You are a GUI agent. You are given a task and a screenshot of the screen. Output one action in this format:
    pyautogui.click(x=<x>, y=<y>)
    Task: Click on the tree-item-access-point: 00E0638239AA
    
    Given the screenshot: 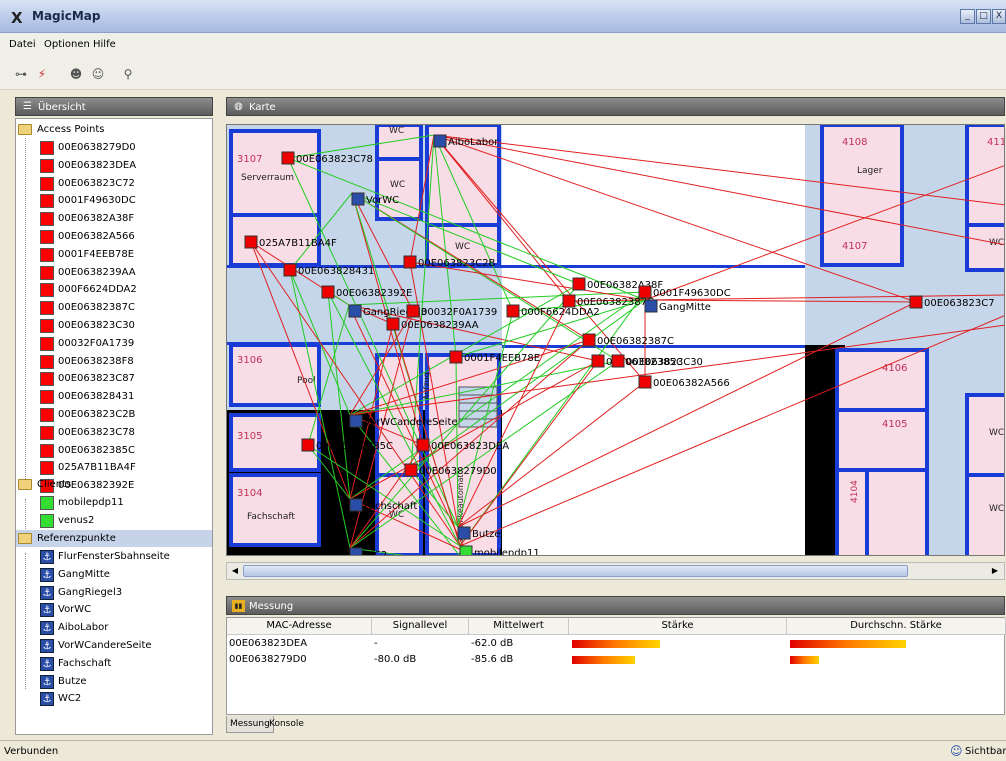 What is the action you would take?
    pyautogui.click(x=114, y=272)
    